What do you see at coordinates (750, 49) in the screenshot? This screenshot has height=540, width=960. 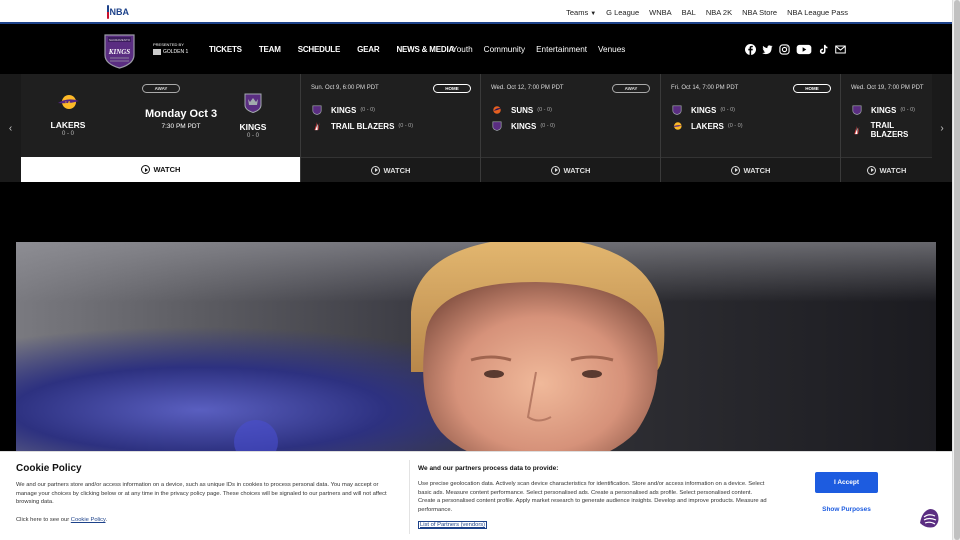 I see `facebook-icon` at bounding box center [750, 49].